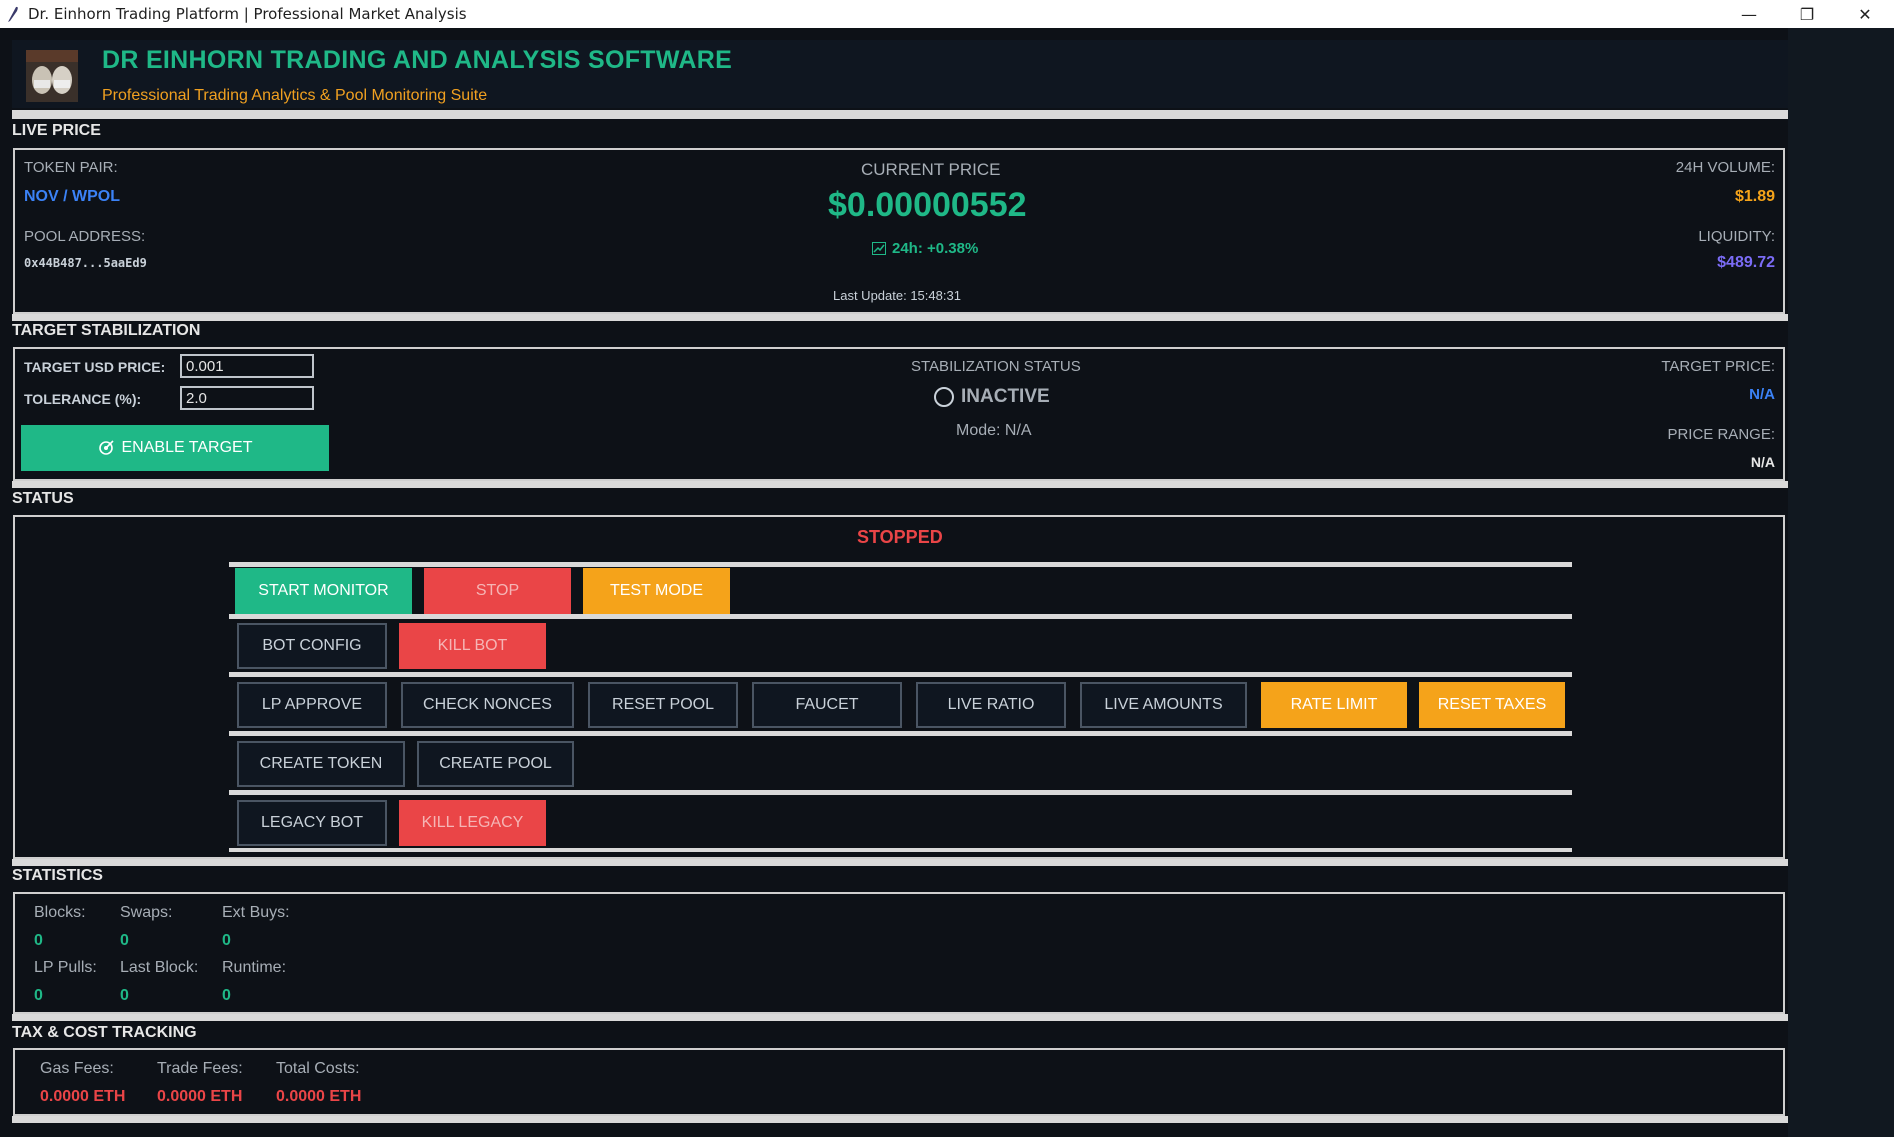  What do you see at coordinates (927, 205) in the screenshot?
I see `current-price-value: $0.00000552` at bounding box center [927, 205].